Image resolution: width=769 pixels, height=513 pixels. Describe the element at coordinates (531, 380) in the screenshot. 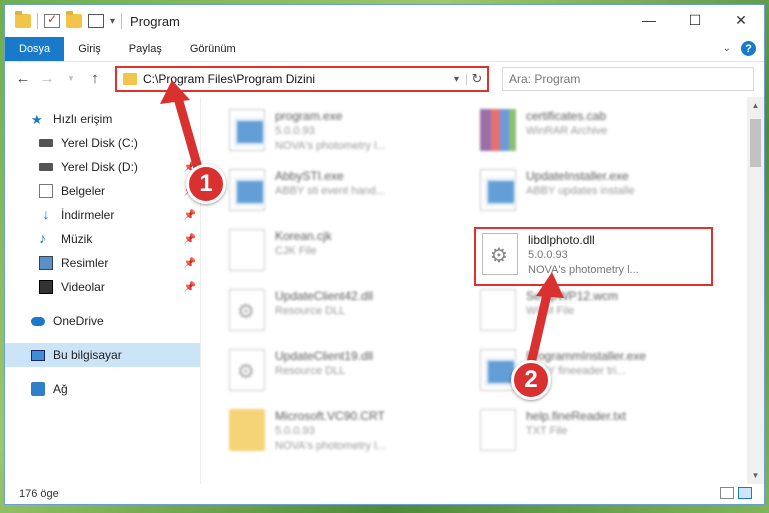

I see `callout-badge-2: 2` at that location.